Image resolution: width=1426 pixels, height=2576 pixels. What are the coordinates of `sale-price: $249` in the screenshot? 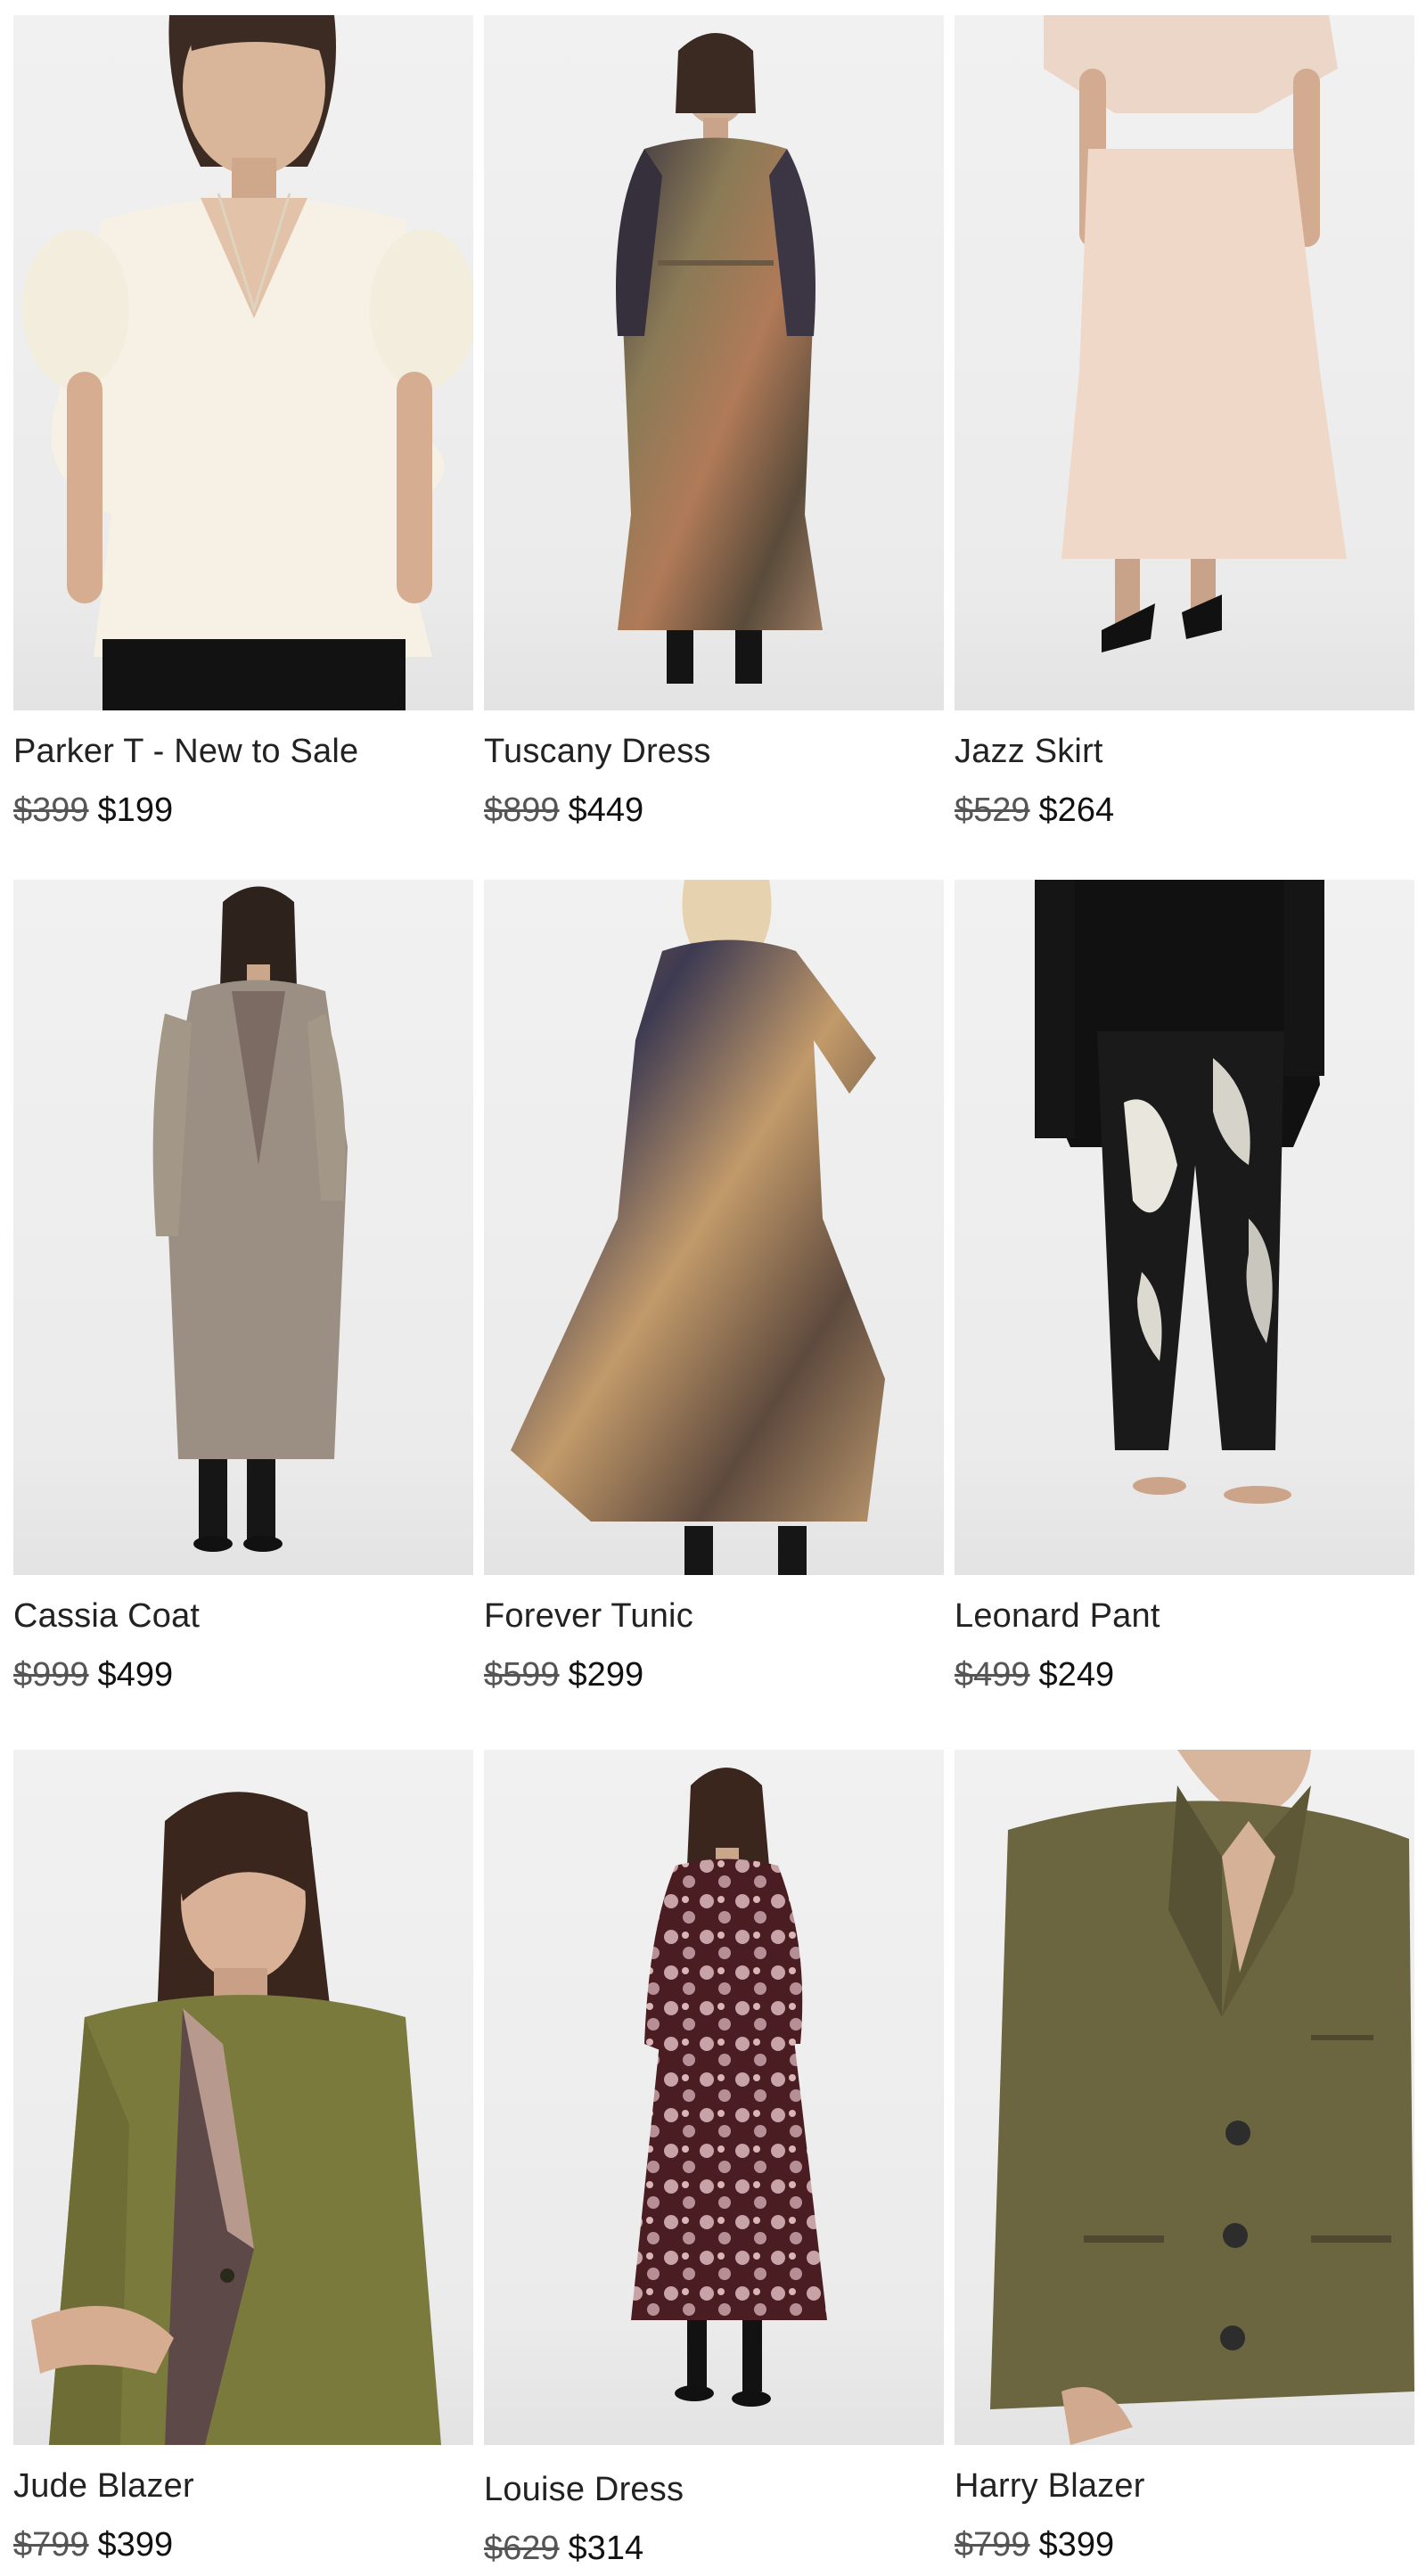 It's located at (1076, 1675).